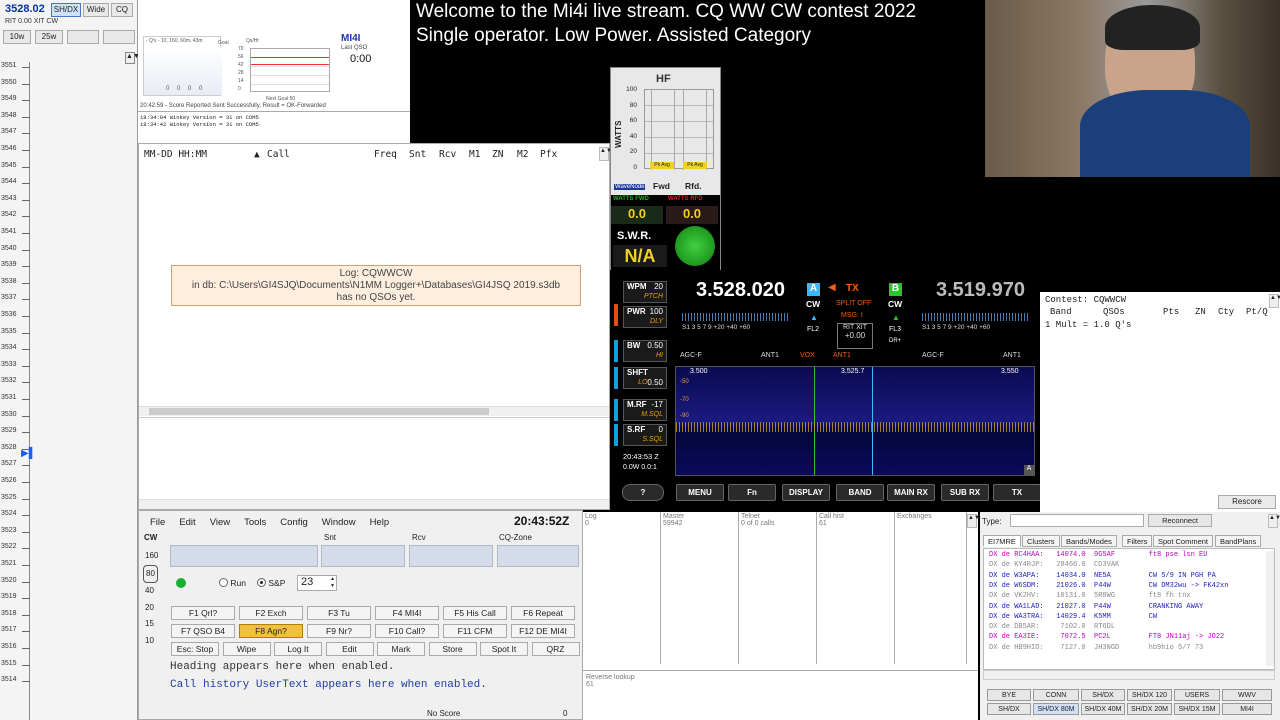  I want to click on shdx-button: SH/DX, so click(66, 10).